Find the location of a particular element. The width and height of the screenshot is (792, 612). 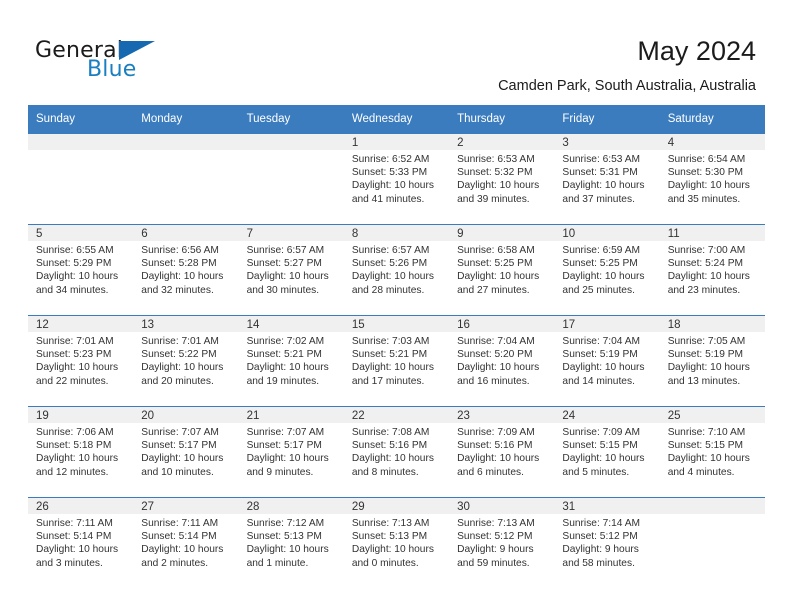

day-number: 10 is located at coordinates (607, 233).